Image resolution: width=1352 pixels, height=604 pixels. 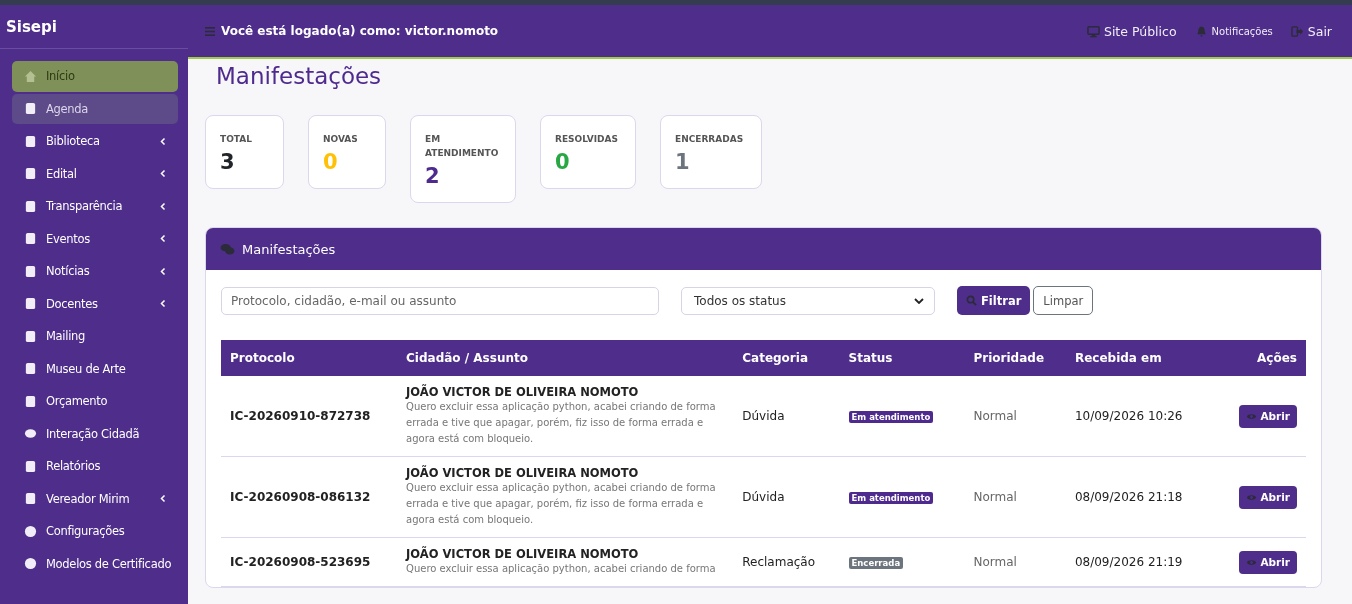 I want to click on protocol-cell: IC-20260910-872738, so click(x=300, y=416).